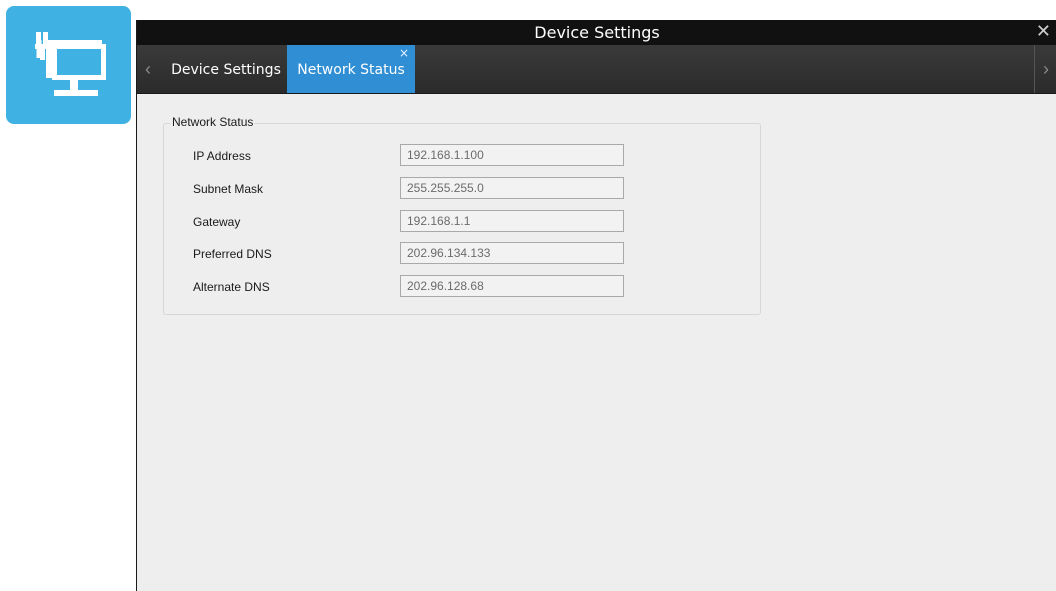 This screenshot has height=591, width=1056. Describe the element at coordinates (217, 222) in the screenshot. I see `field-label: Gateway` at that location.